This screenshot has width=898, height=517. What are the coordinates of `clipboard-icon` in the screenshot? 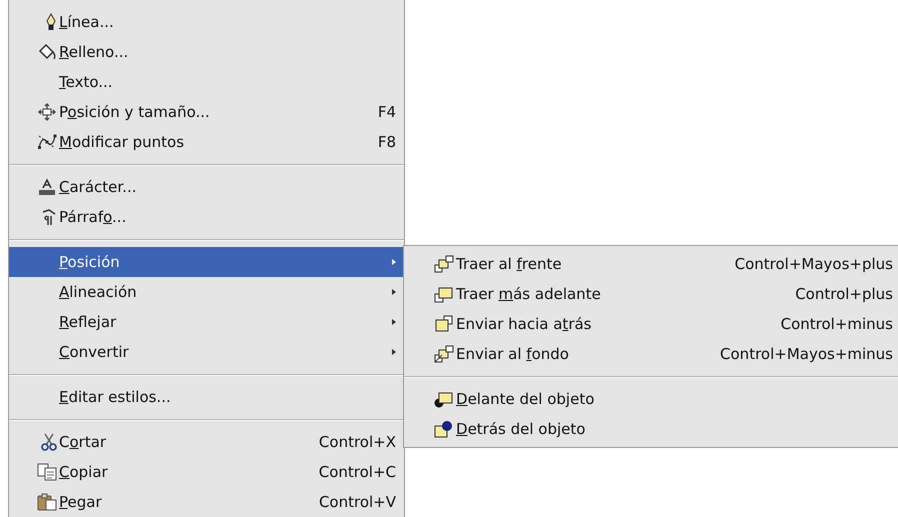 It's located at (47, 502).